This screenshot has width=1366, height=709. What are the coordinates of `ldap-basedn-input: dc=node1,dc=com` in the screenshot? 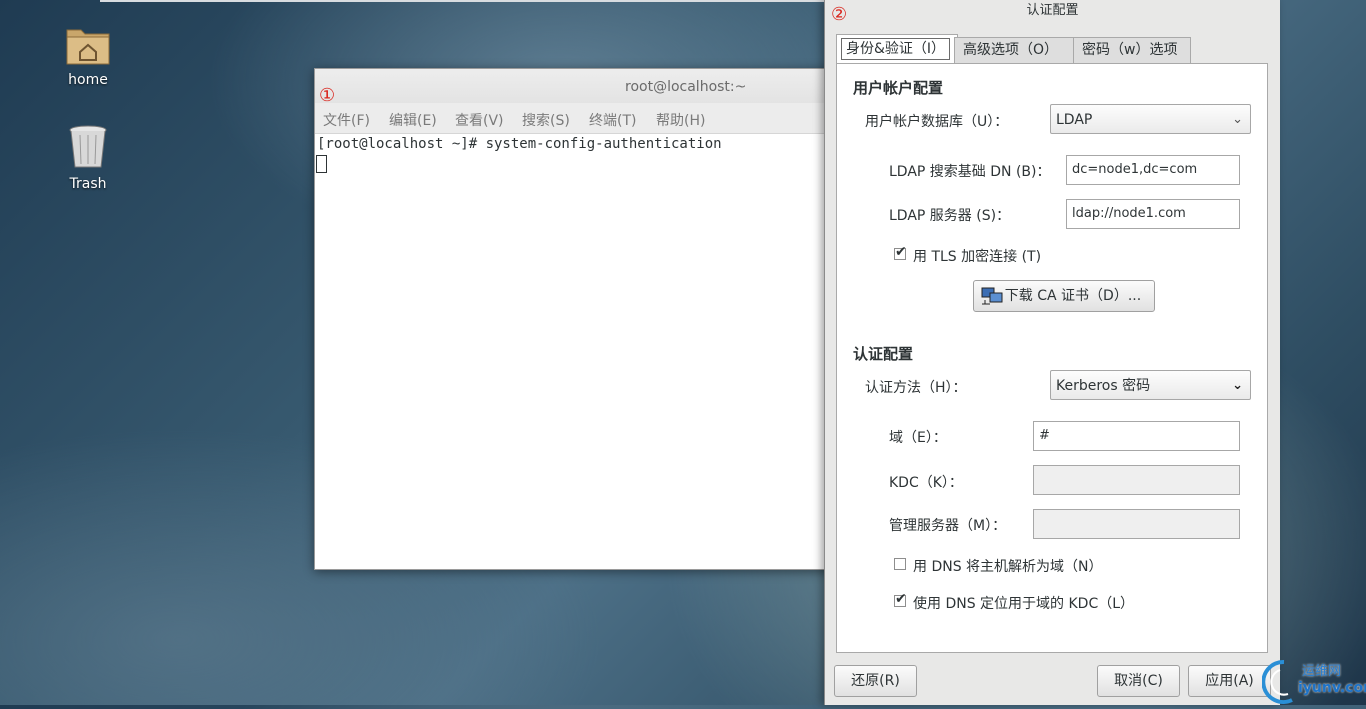 It's located at (1153, 170).